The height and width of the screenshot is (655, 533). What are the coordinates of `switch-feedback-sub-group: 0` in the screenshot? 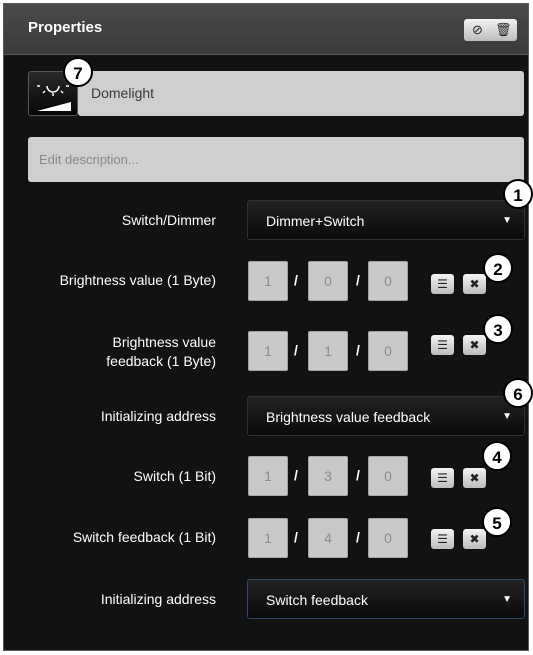 It's located at (388, 538).